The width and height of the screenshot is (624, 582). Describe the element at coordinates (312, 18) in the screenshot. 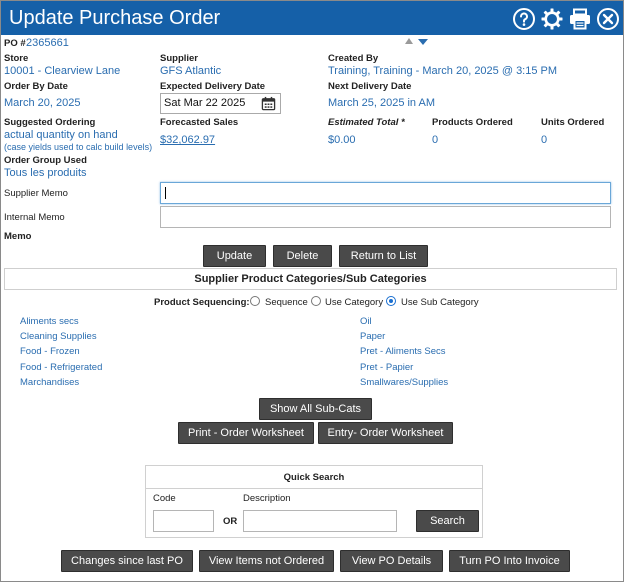

I see `title-bar: Update Purchase Order` at that location.